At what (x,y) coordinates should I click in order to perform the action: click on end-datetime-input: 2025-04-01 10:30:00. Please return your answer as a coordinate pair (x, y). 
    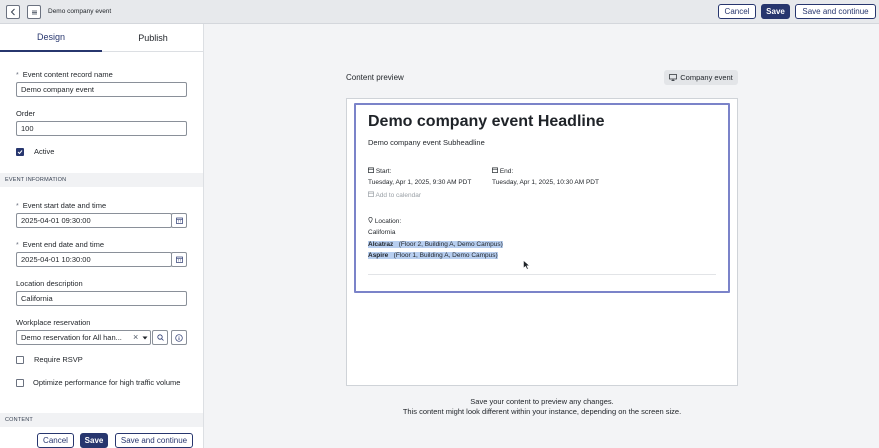
    Looking at the image, I should click on (94, 259).